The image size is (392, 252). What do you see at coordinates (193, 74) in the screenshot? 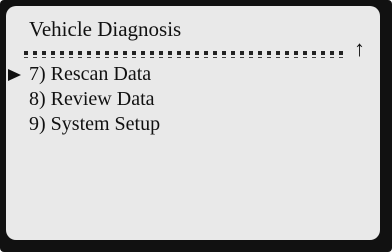
I see `menu-item-rescan-data: 7) Rescan Data` at bounding box center [193, 74].